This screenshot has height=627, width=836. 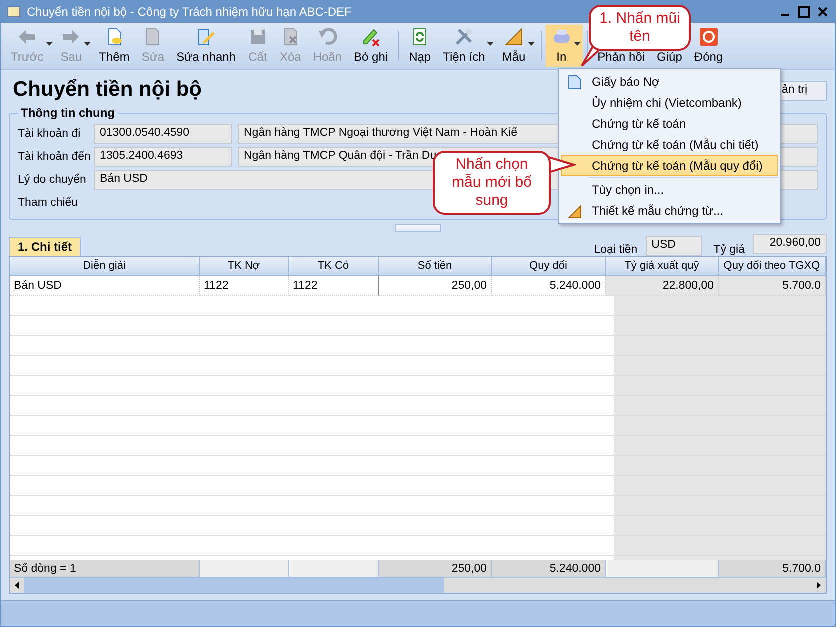 I want to click on table-cell: 5.240.000, so click(x=549, y=286).